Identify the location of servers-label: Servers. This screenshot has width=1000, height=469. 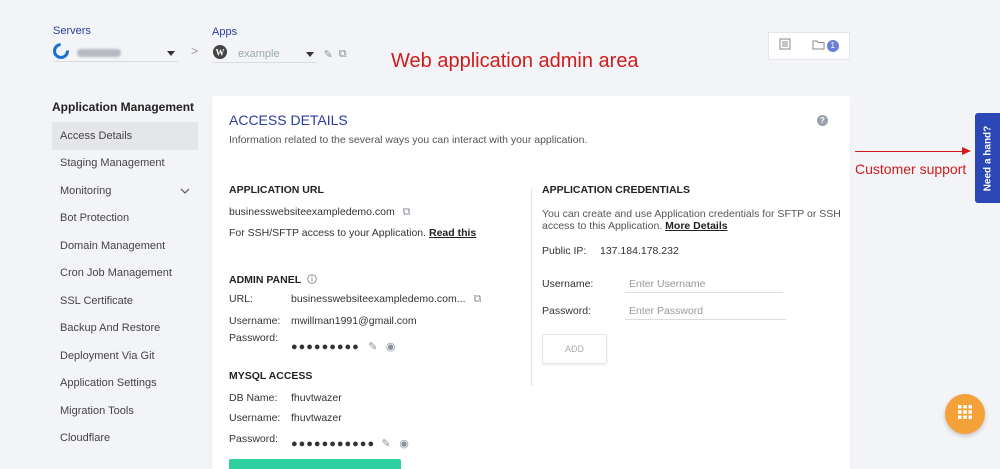
(72, 31).